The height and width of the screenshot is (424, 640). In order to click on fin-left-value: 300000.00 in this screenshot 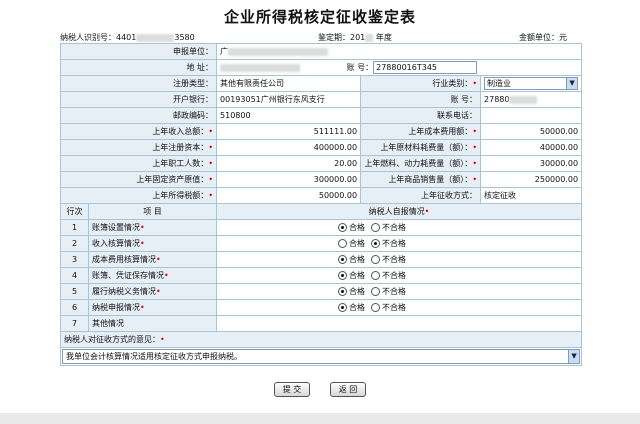, I will do `click(289, 179)`.